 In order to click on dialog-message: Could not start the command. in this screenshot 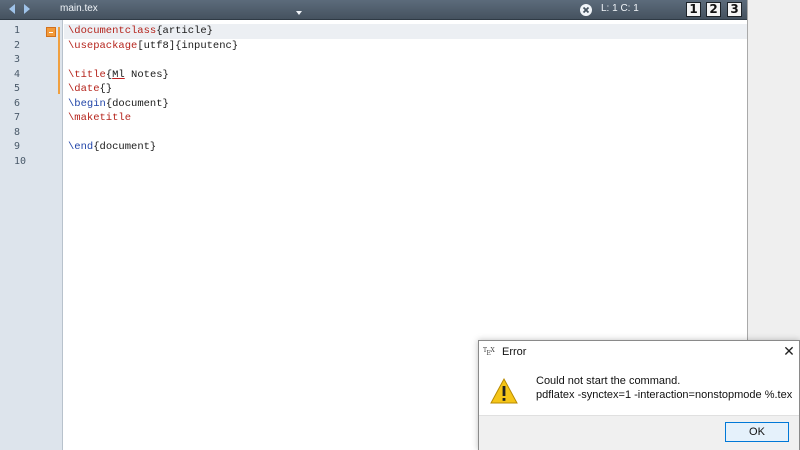, I will do `click(608, 381)`.